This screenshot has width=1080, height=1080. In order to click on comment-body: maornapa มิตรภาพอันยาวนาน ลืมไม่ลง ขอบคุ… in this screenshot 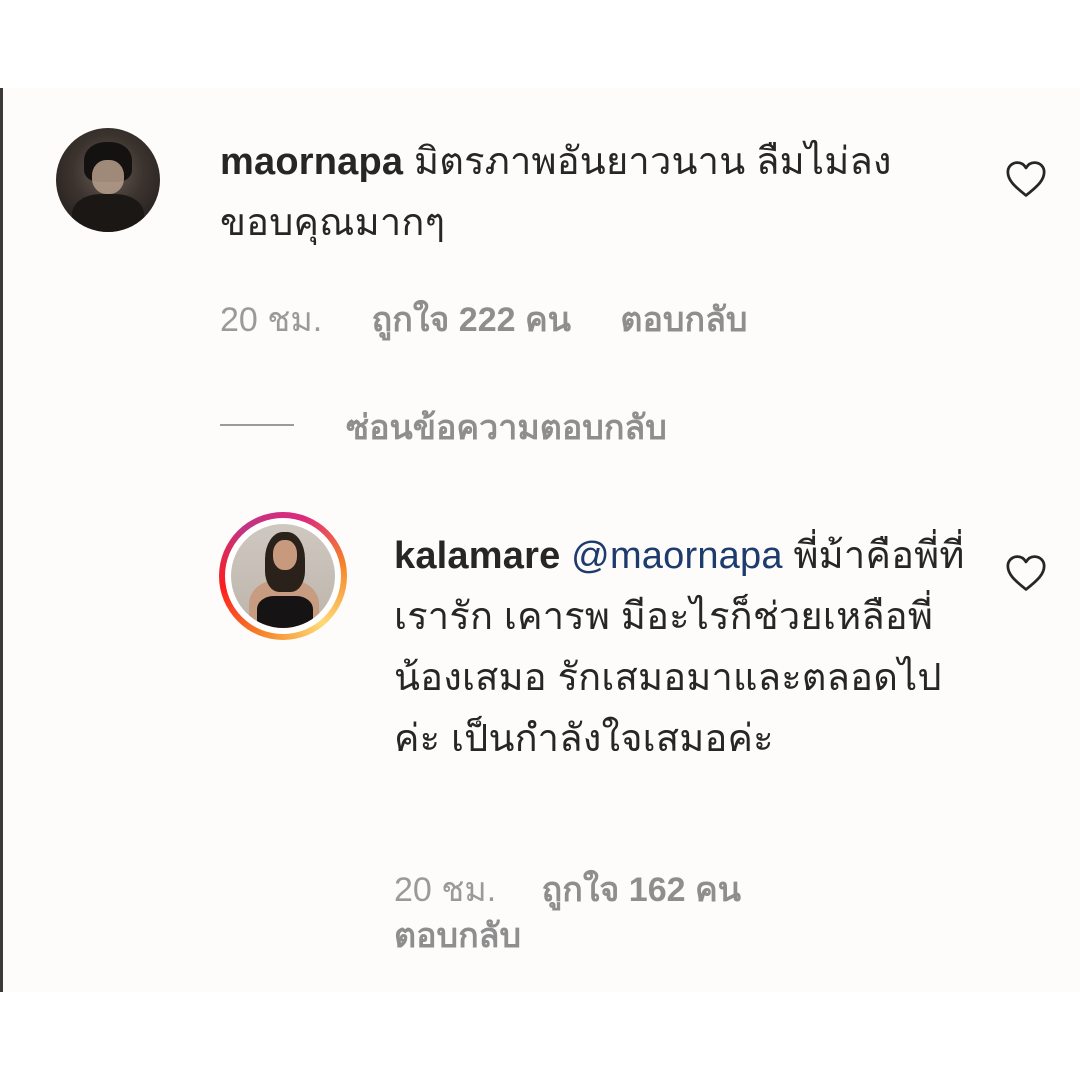, I will do `click(590, 193)`.